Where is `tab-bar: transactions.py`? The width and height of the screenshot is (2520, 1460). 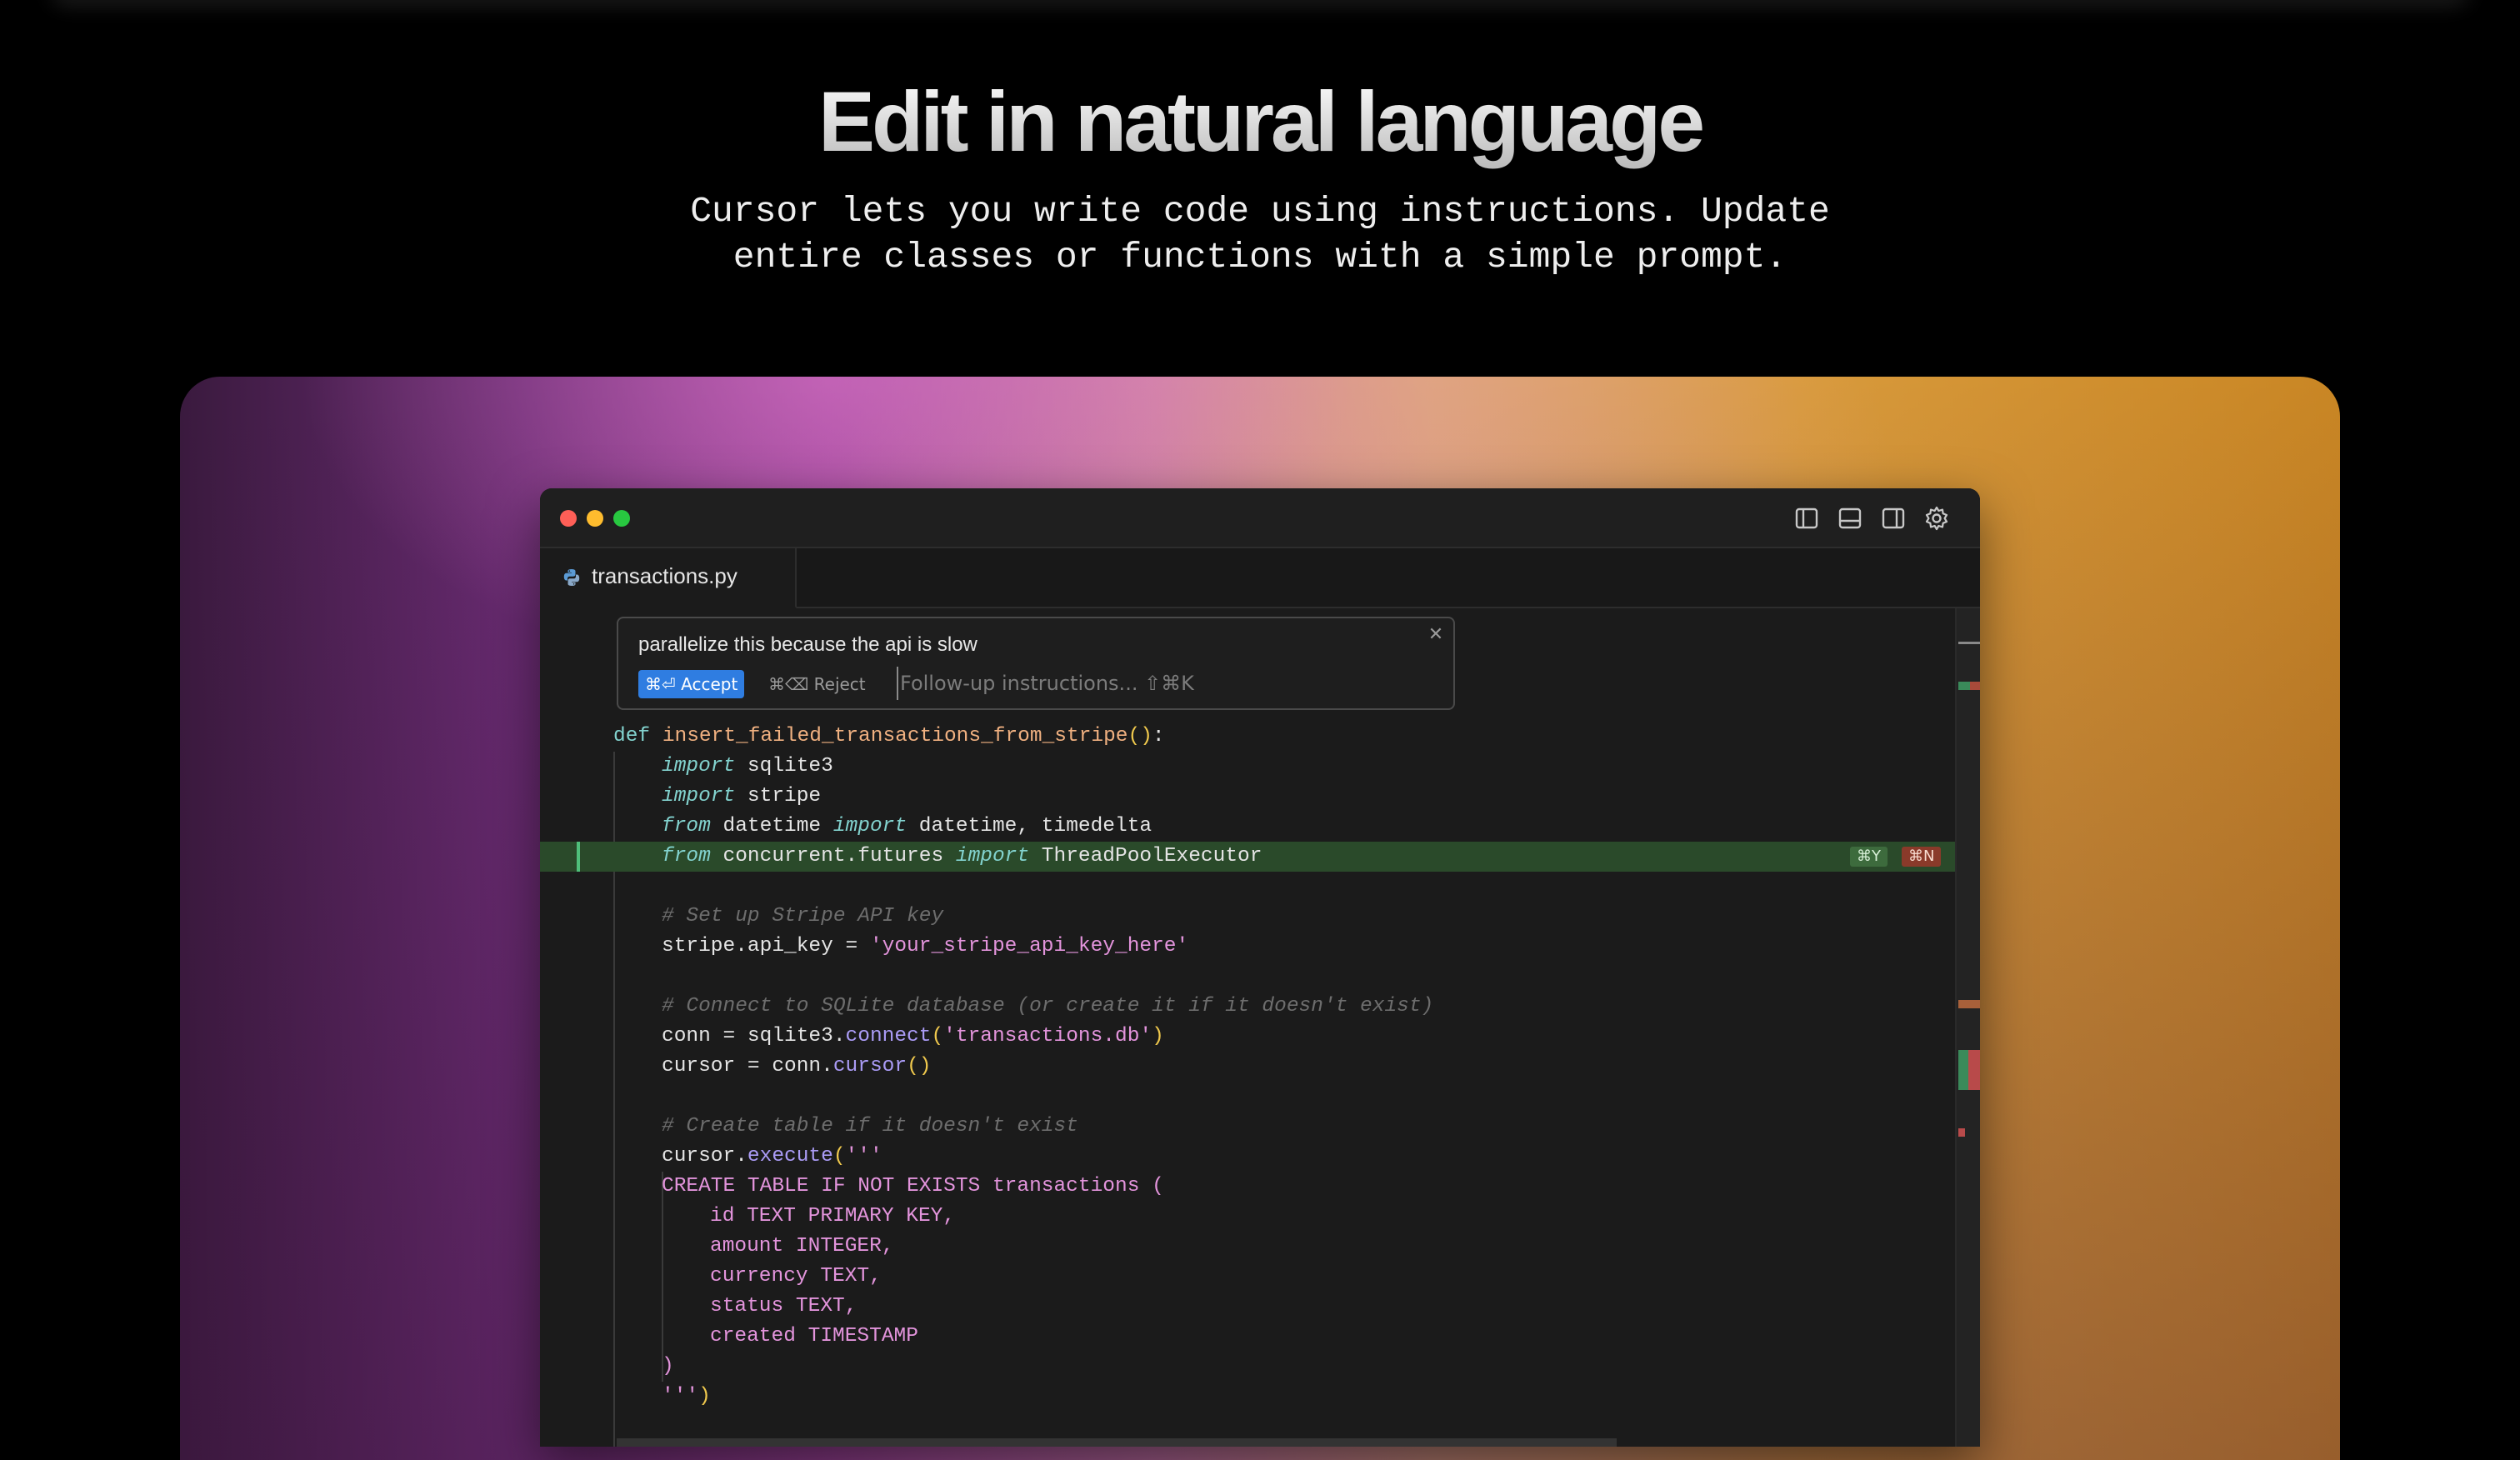 tab-bar: transactions.py is located at coordinates (1260, 578).